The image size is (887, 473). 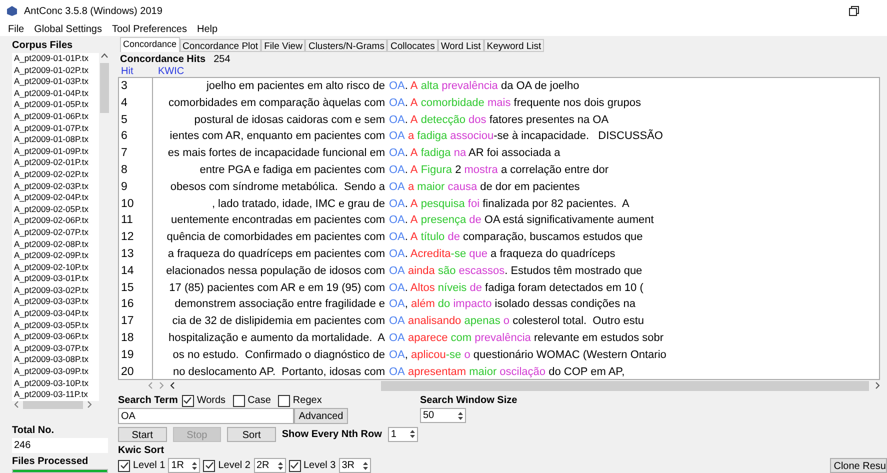 What do you see at coordinates (568, 220) in the screenshot?
I see `context-word: OA está significativamente aument` at bounding box center [568, 220].